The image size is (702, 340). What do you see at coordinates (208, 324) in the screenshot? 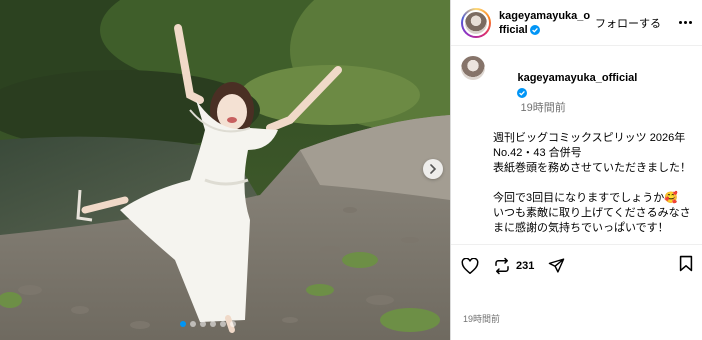
I see `carousel-indicator` at bounding box center [208, 324].